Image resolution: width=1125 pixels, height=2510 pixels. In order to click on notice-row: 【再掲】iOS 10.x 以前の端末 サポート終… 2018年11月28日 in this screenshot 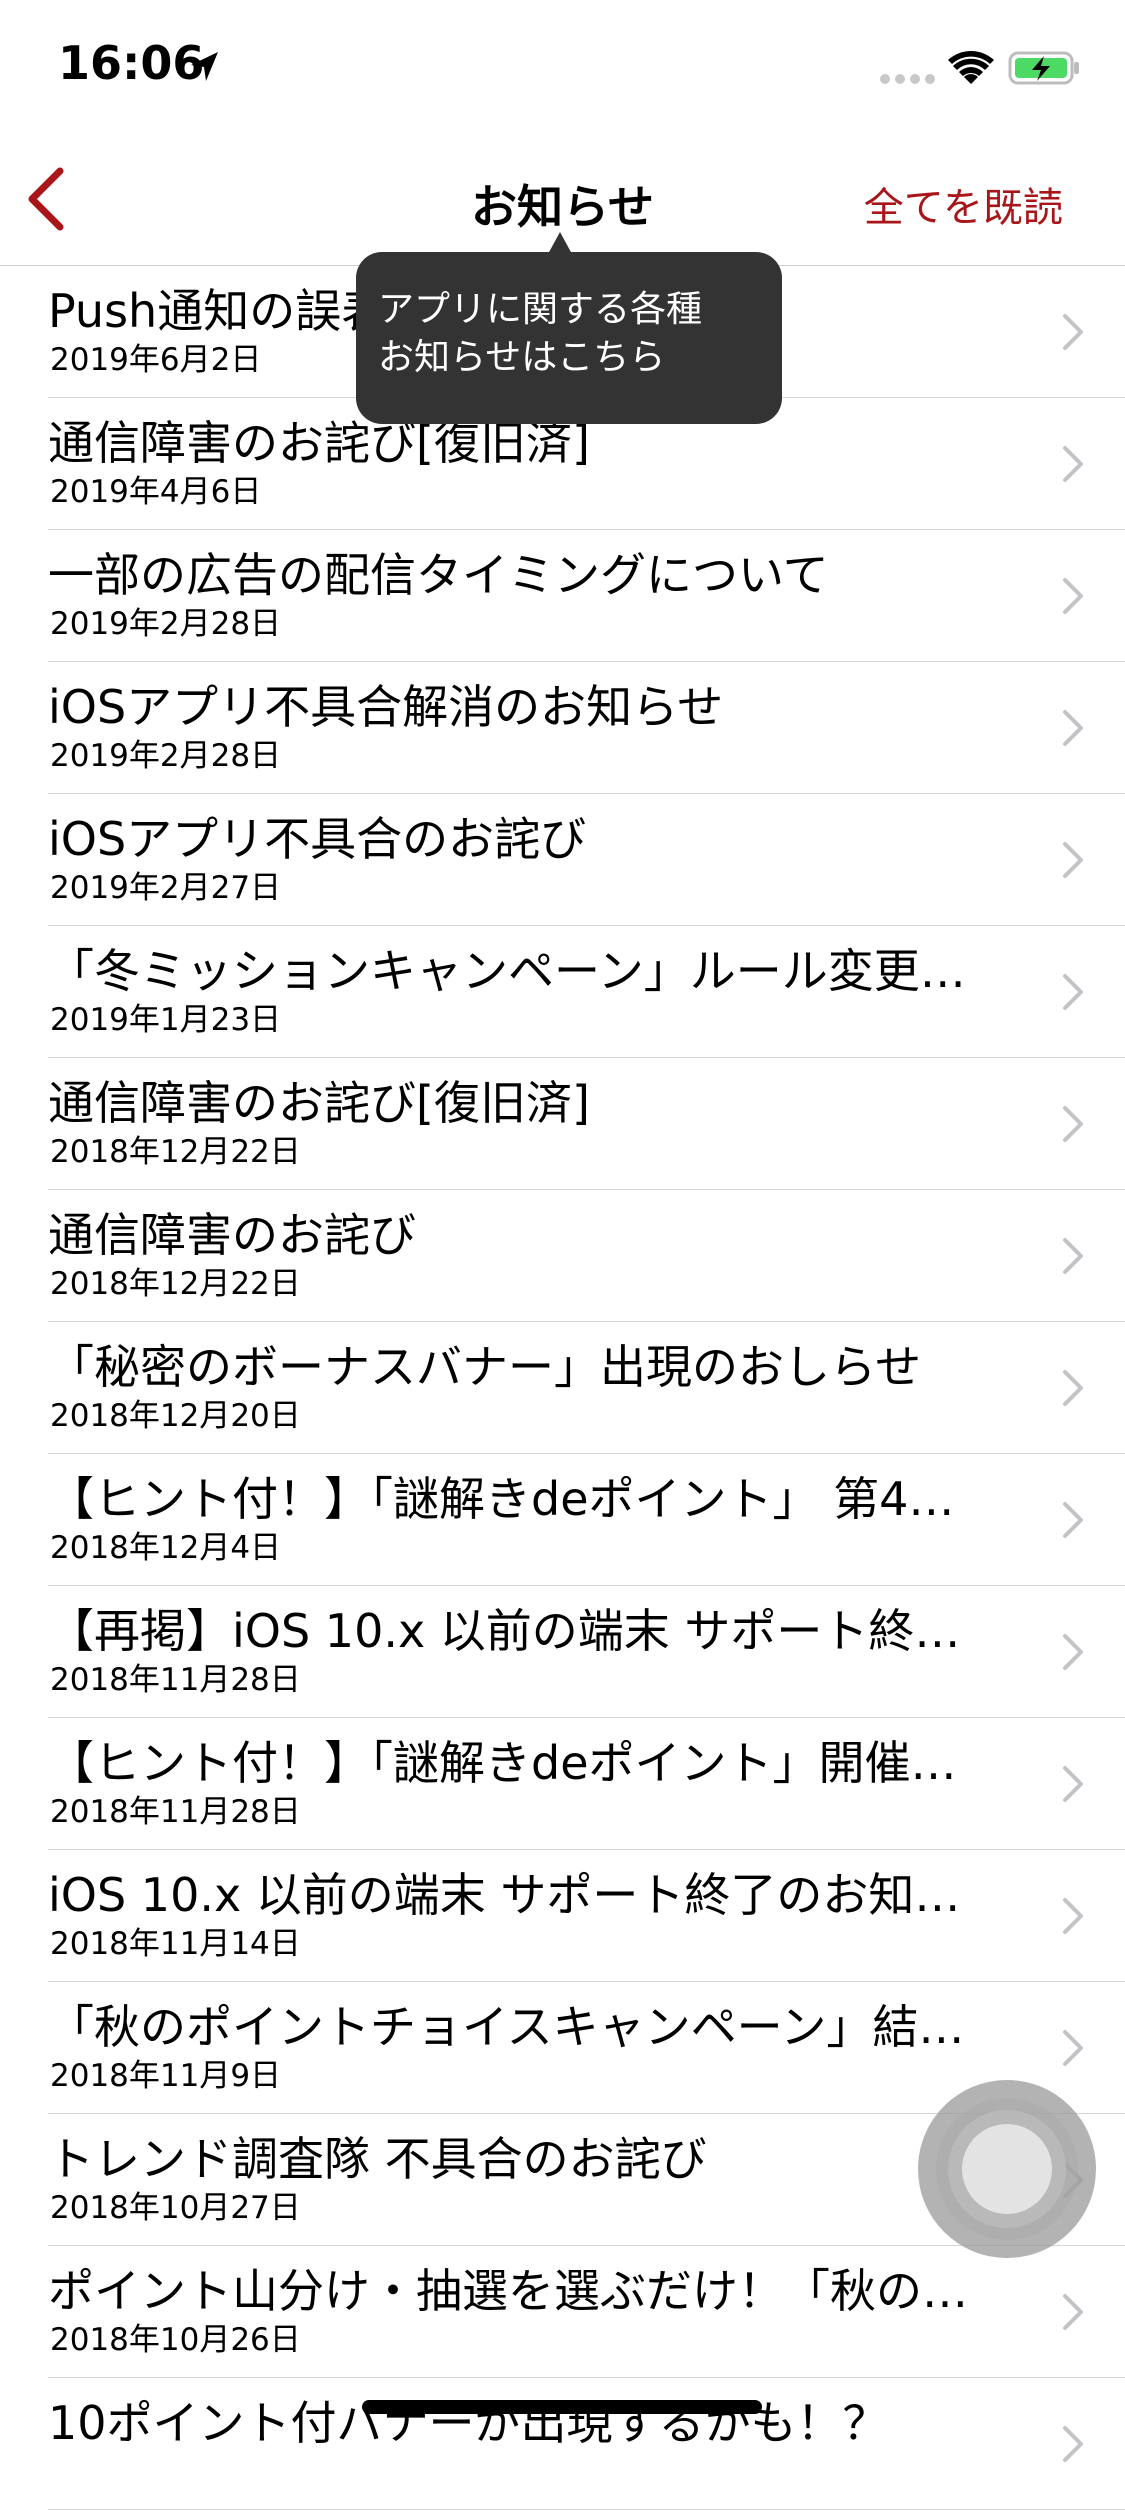, I will do `click(586, 1652)`.